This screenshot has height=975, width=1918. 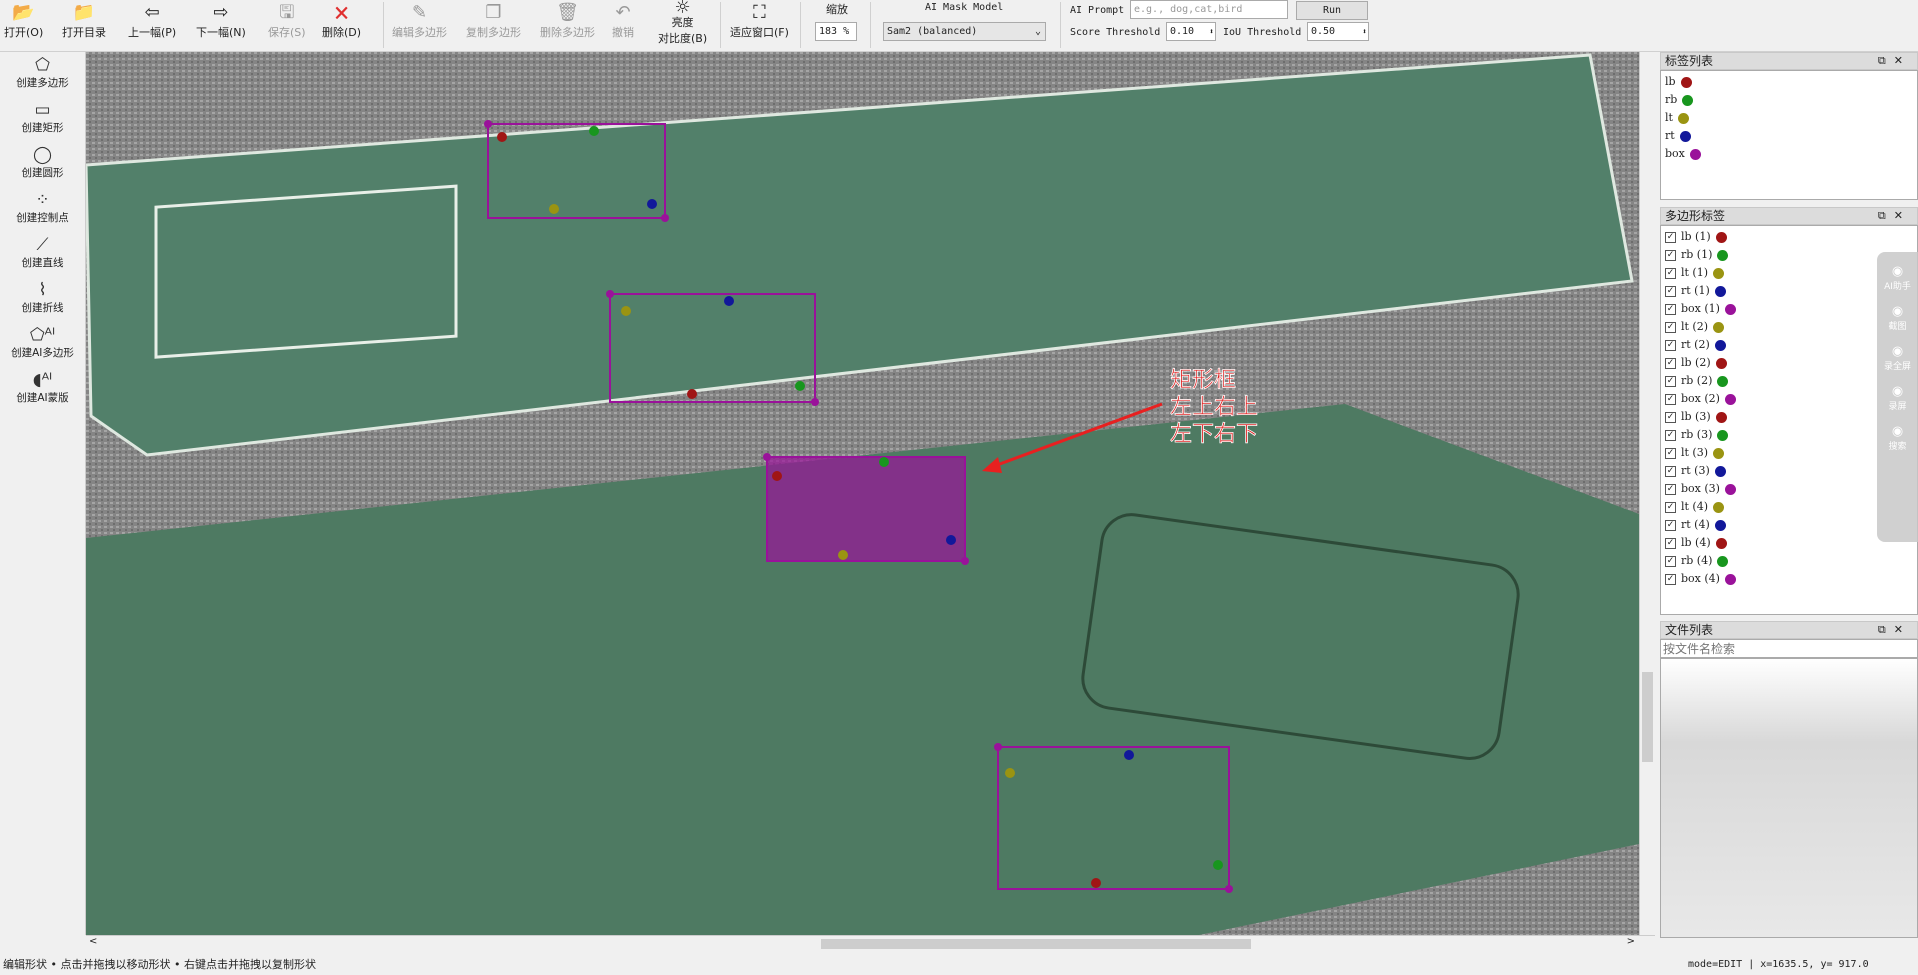 I want to click on toolbar-button-3: ⇨ 下一幅(N), so click(x=221, y=21).